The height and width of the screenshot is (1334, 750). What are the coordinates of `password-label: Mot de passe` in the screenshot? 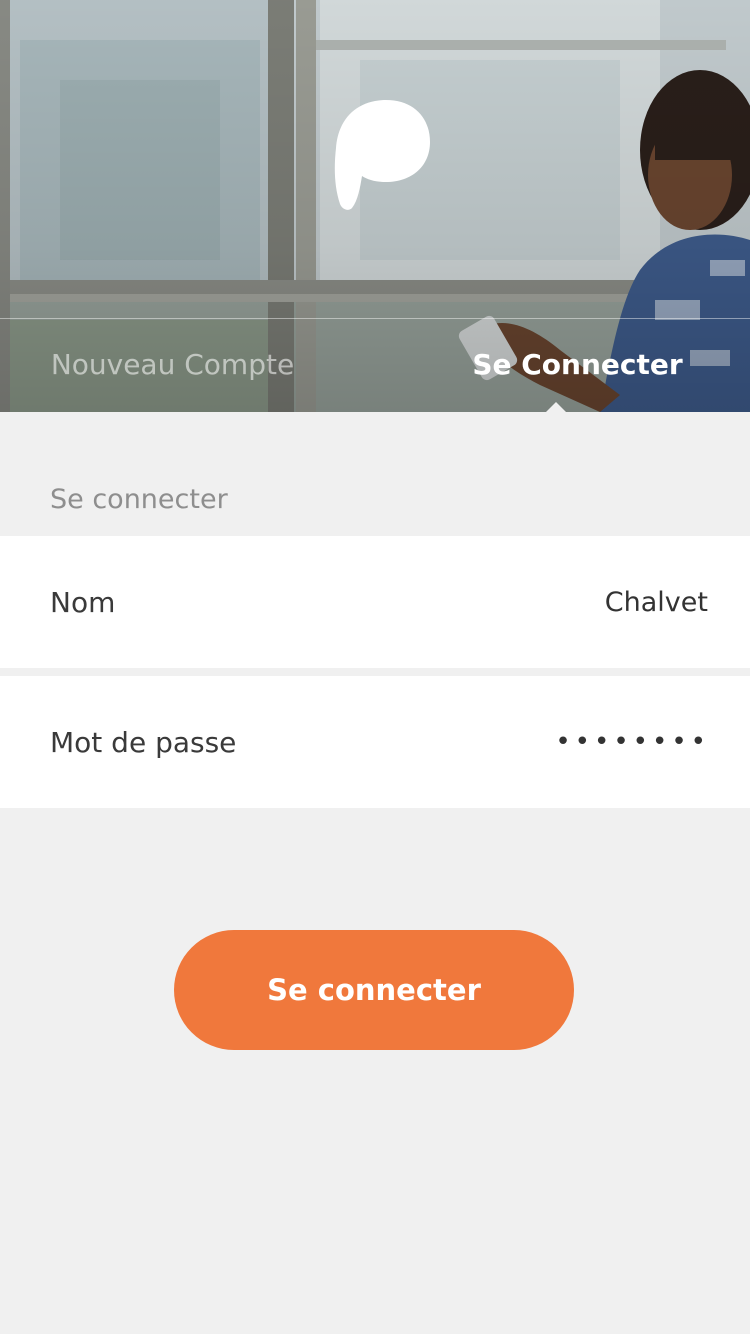 It's located at (143, 742).